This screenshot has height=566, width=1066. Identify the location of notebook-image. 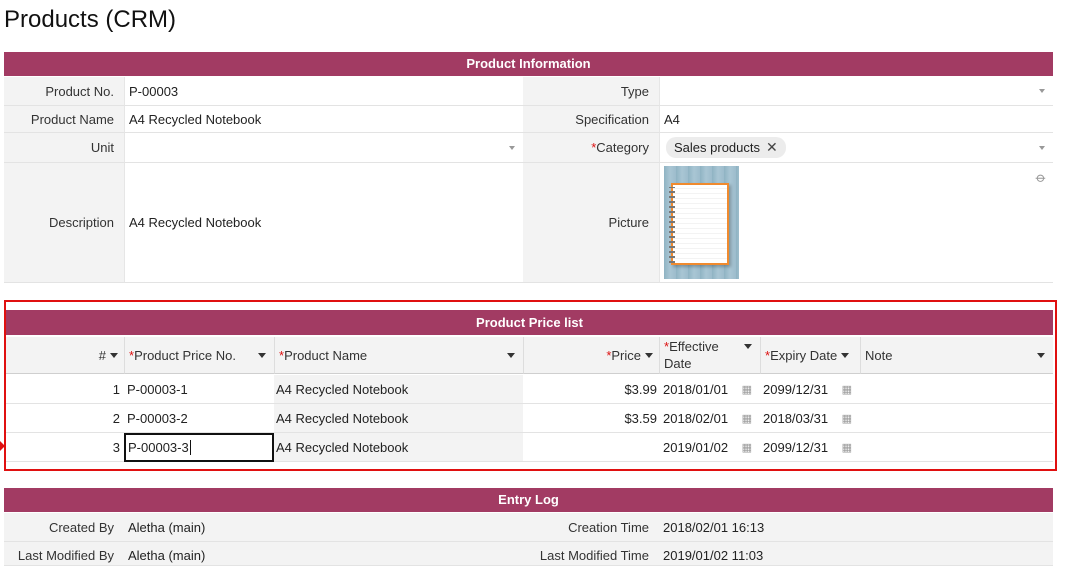
(699, 224).